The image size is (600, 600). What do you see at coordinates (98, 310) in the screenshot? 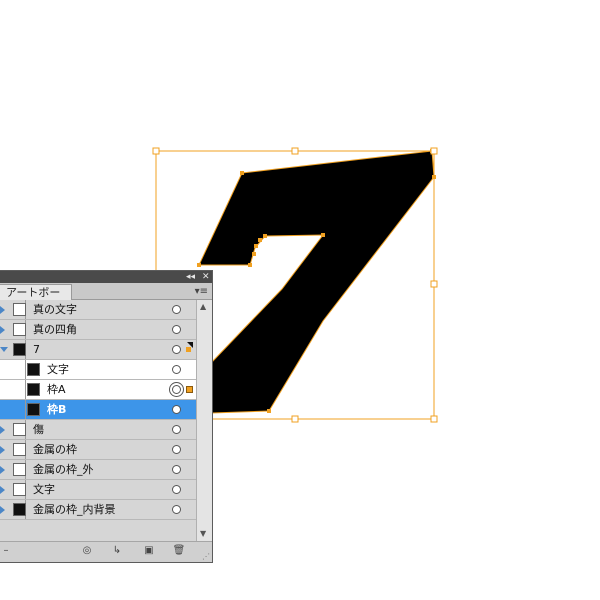
I see `layer-row: 真の文字` at bounding box center [98, 310].